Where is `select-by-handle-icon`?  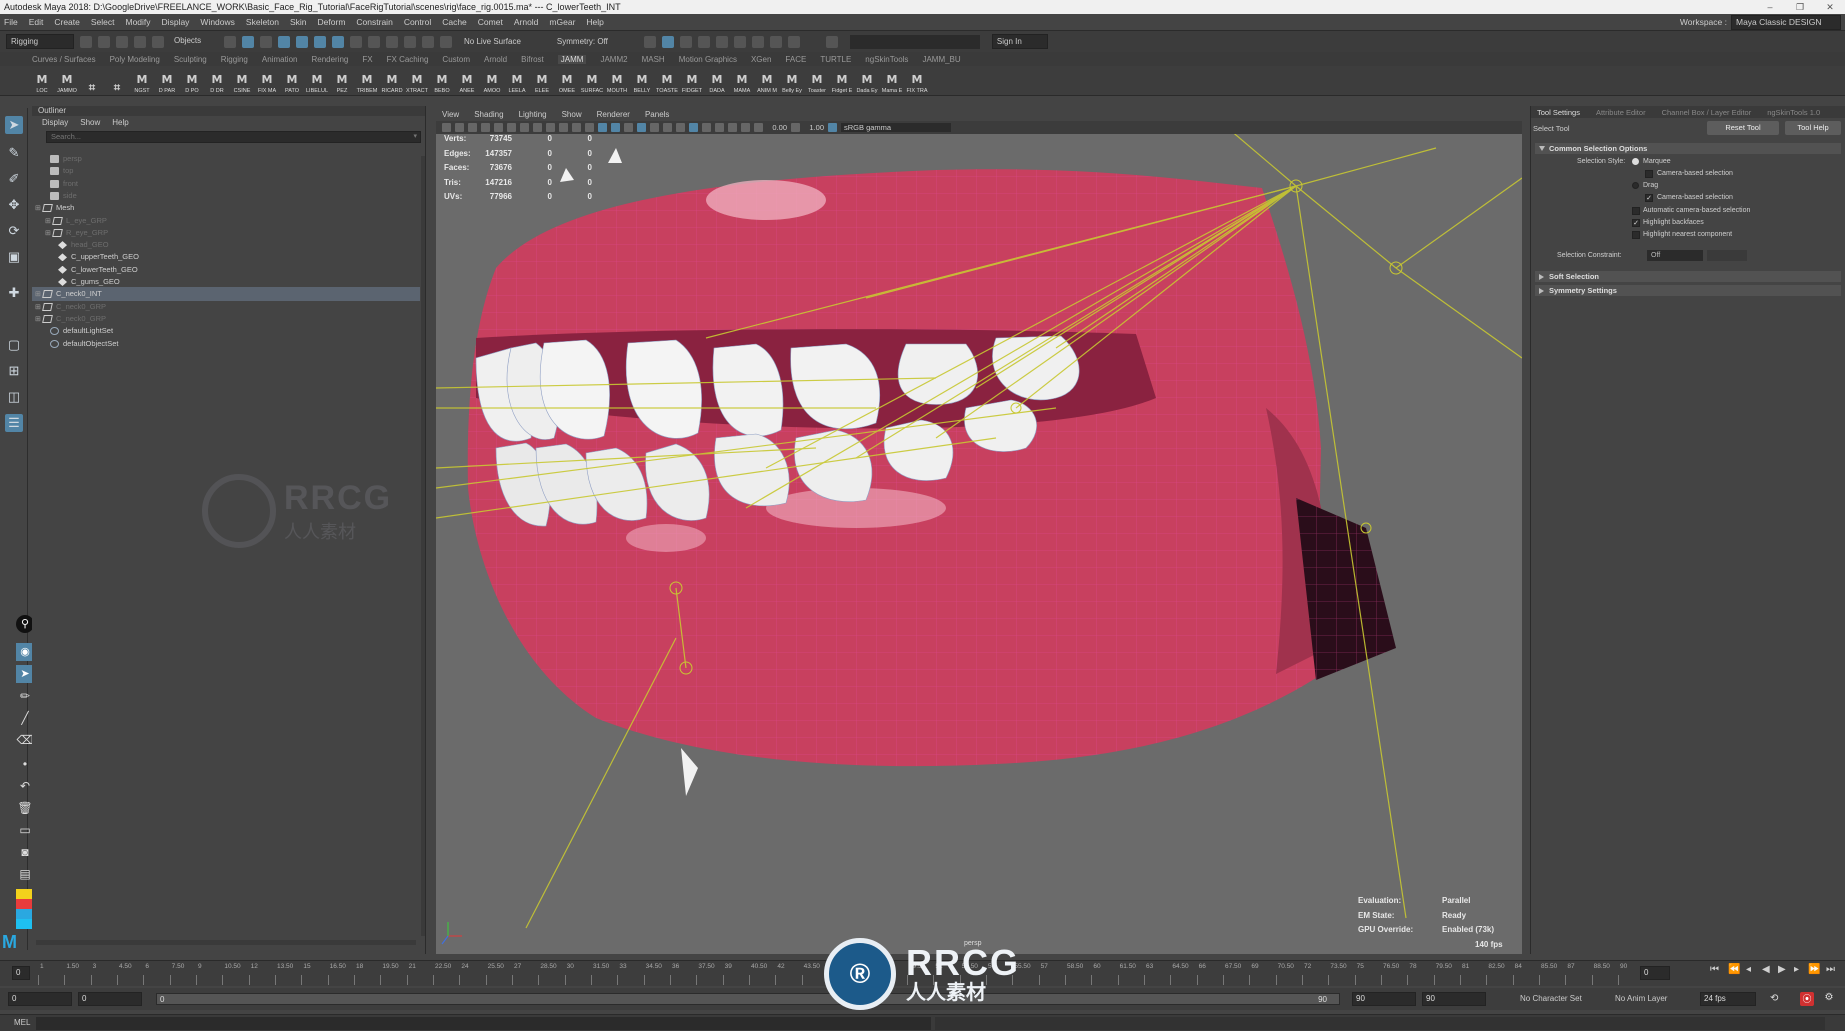 select-by-handle-icon is located at coordinates (284, 41).